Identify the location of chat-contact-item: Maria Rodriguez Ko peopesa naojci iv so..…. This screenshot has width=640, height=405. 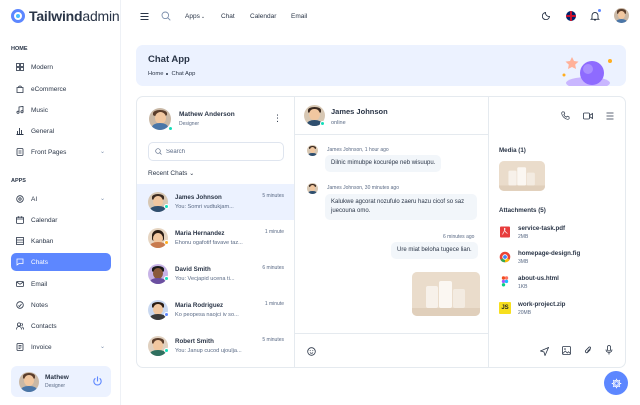
(215, 310).